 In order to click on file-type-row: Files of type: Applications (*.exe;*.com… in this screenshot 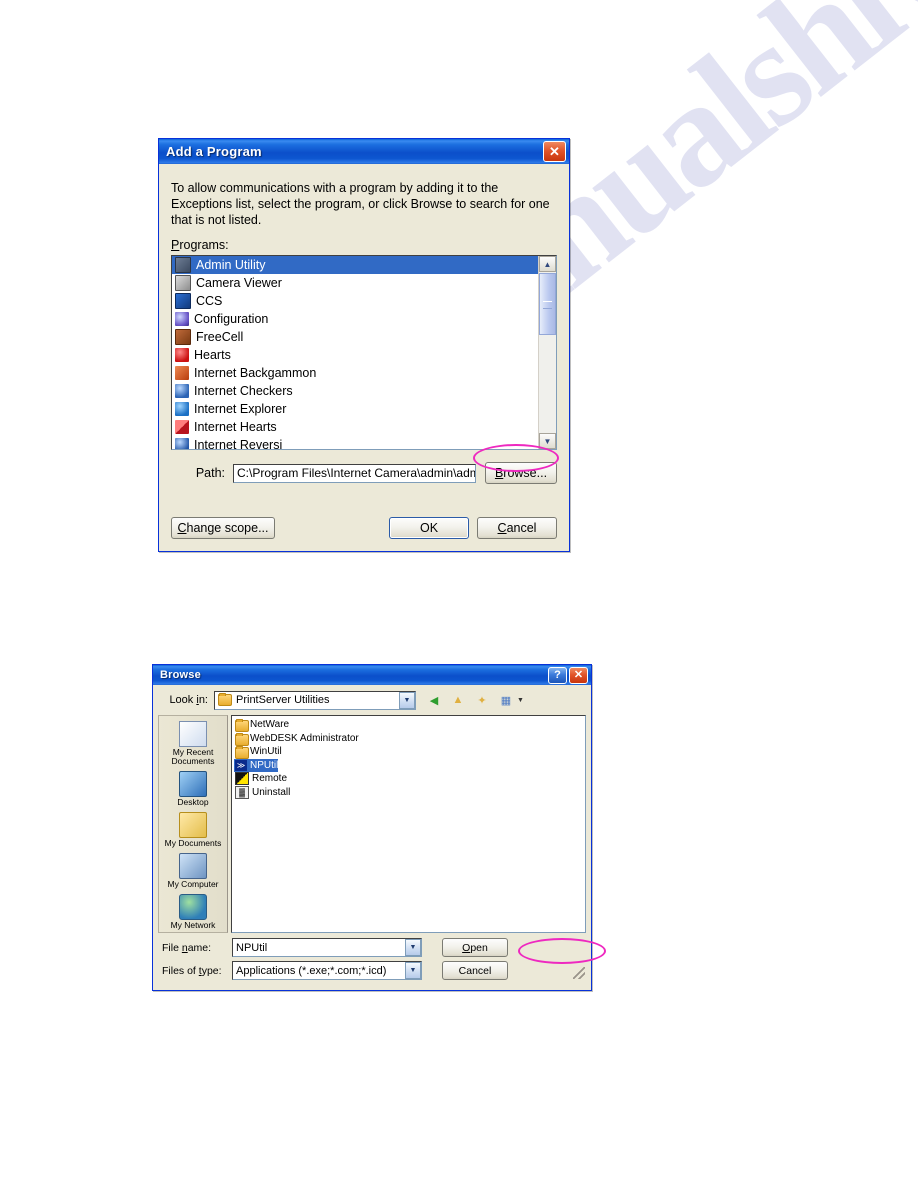, I will do `click(372, 970)`.